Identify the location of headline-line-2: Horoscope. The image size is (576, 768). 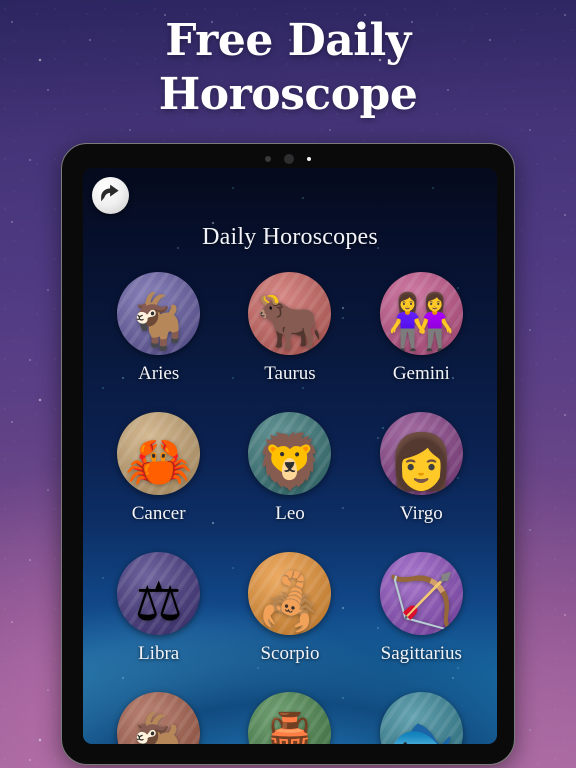
(288, 94).